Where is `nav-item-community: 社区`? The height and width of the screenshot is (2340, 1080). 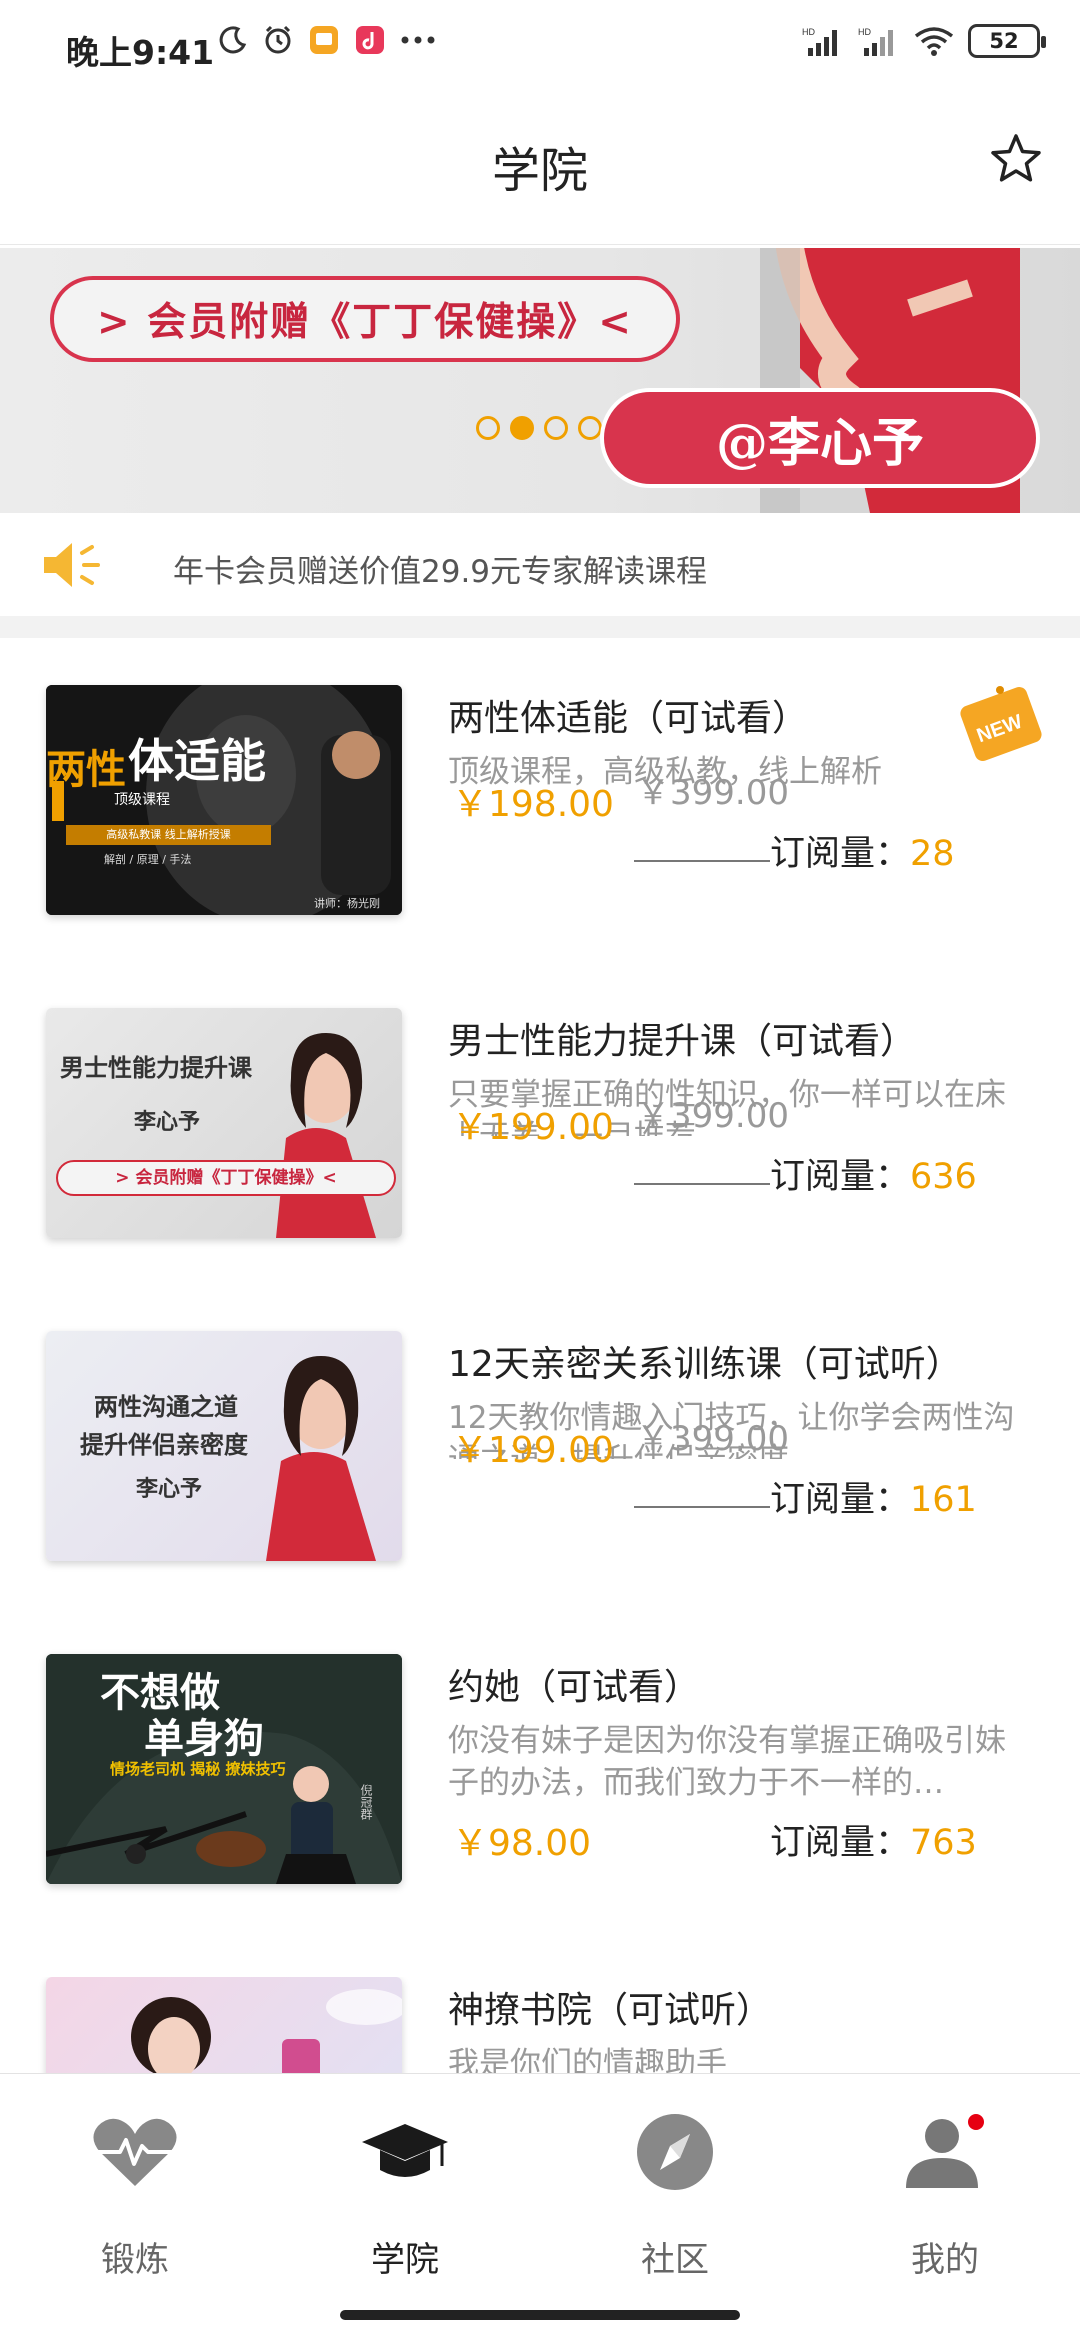
nav-item-community: 社区 is located at coordinates (675, 2184).